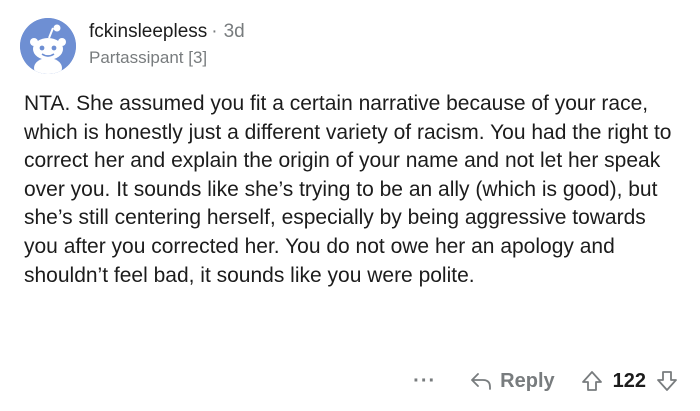 The width and height of the screenshot is (700, 411). Describe the element at coordinates (481, 381) in the screenshot. I see `reply-arrow-icon` at that location.